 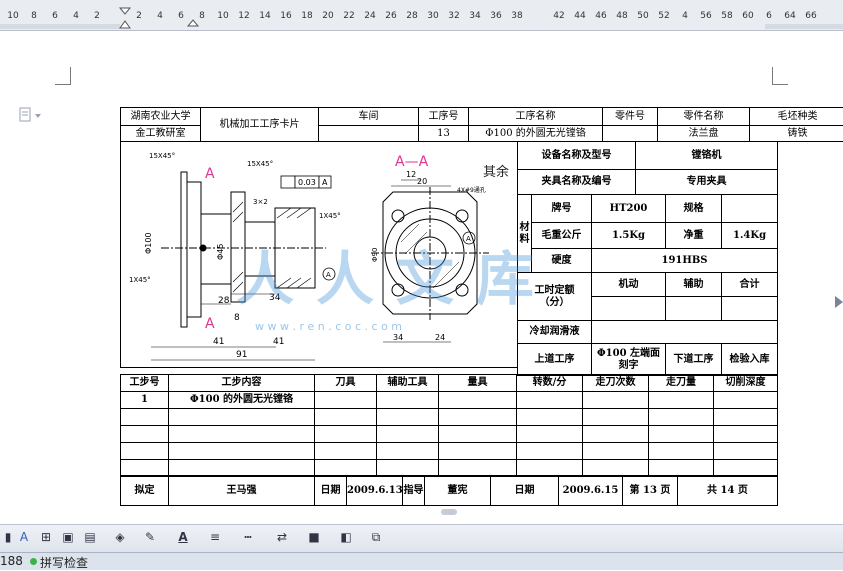 What do you see at coordinates (32, 115) in the screenshot?
I see `paste-options-icon` at bounding box center [32, 115].